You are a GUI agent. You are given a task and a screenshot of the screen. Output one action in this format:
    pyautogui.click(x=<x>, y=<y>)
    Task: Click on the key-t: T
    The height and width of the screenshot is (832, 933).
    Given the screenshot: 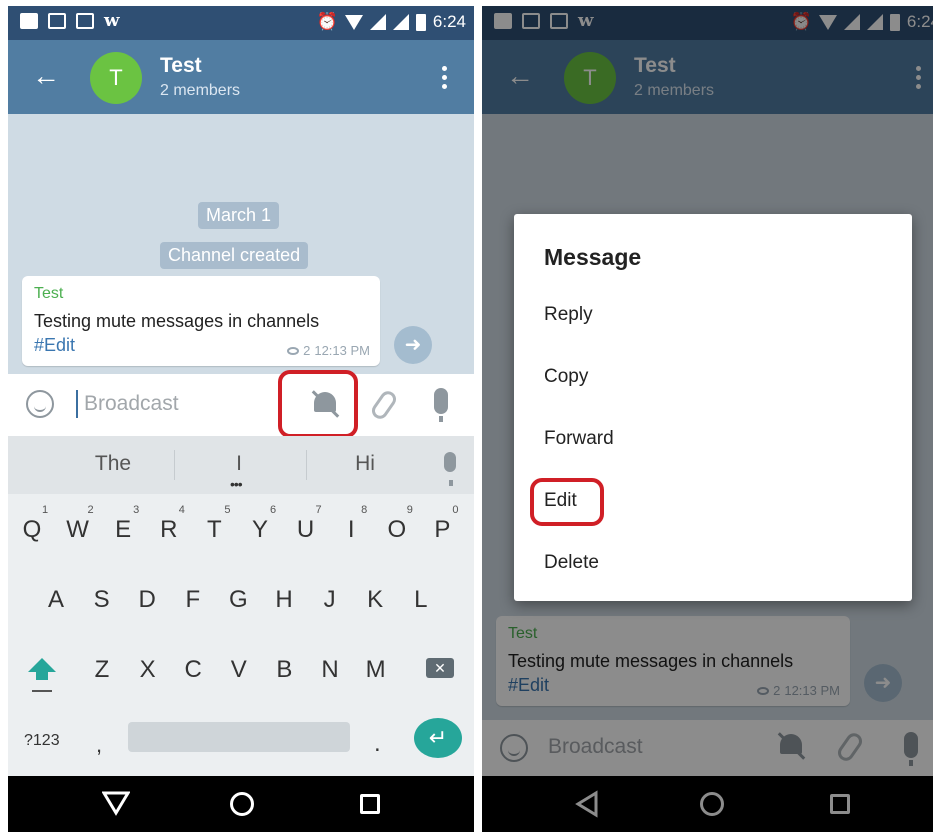 What is the action you would take?
    pyautogui.click(x=214, y=530)
    